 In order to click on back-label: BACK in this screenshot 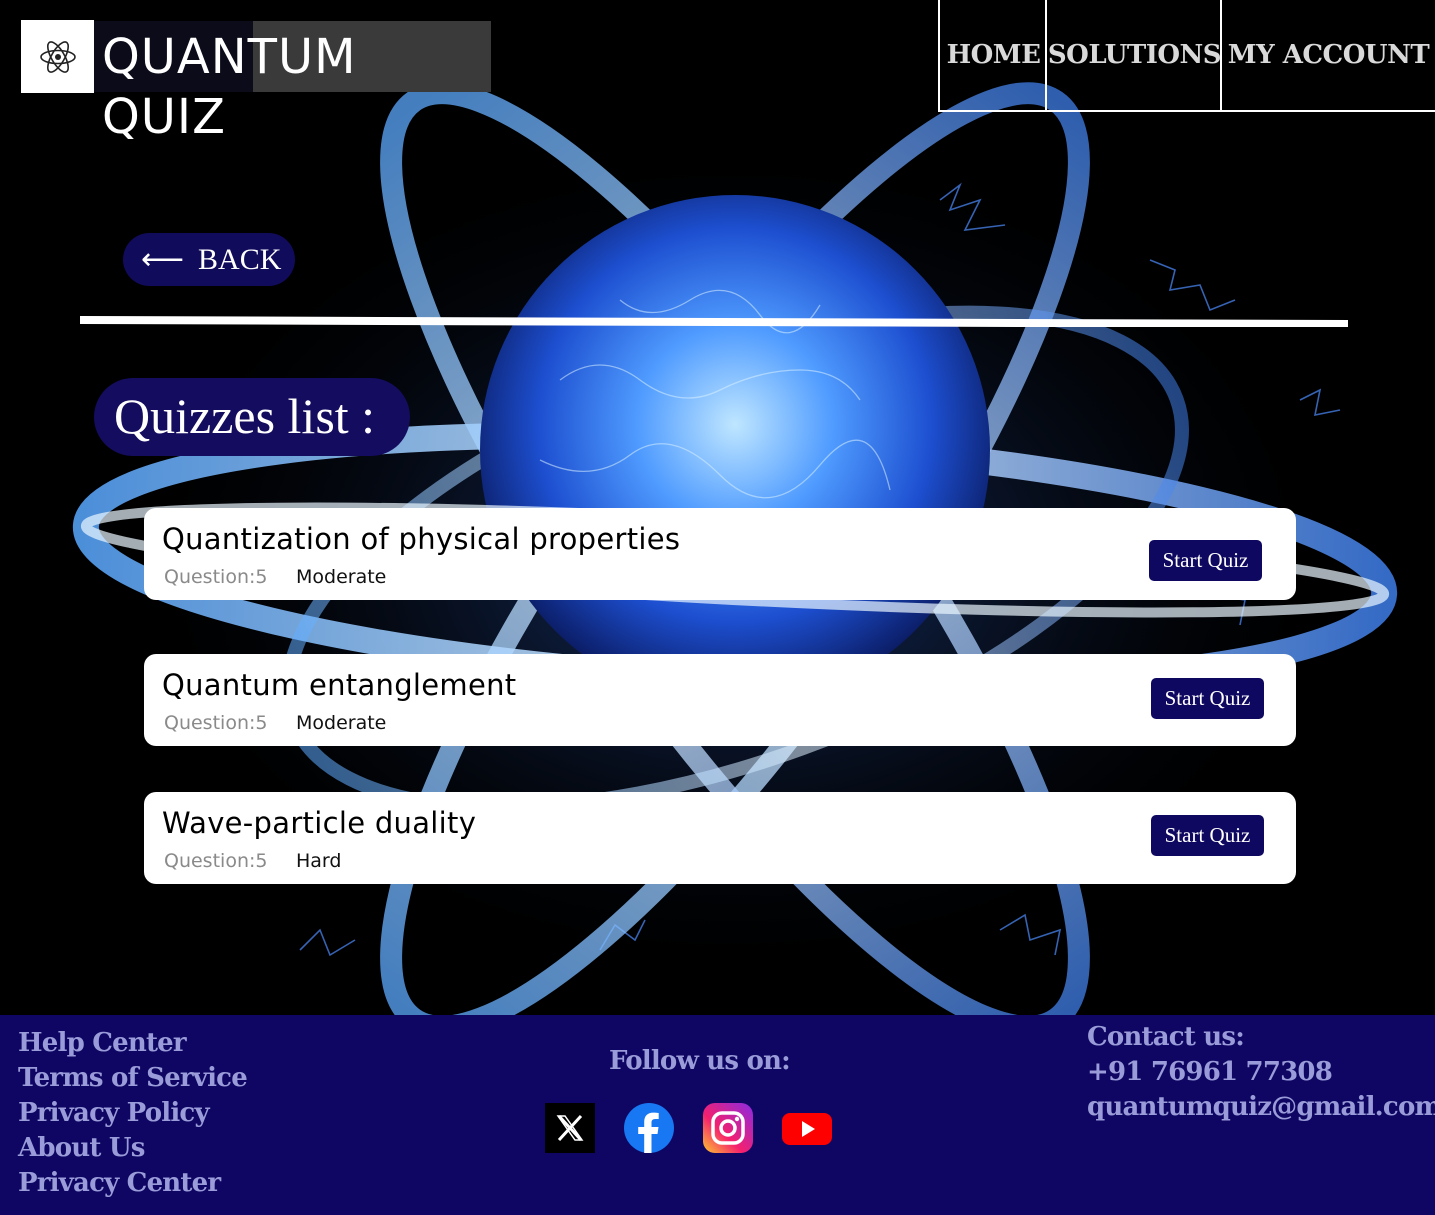, I will do `click(240, 259)`.